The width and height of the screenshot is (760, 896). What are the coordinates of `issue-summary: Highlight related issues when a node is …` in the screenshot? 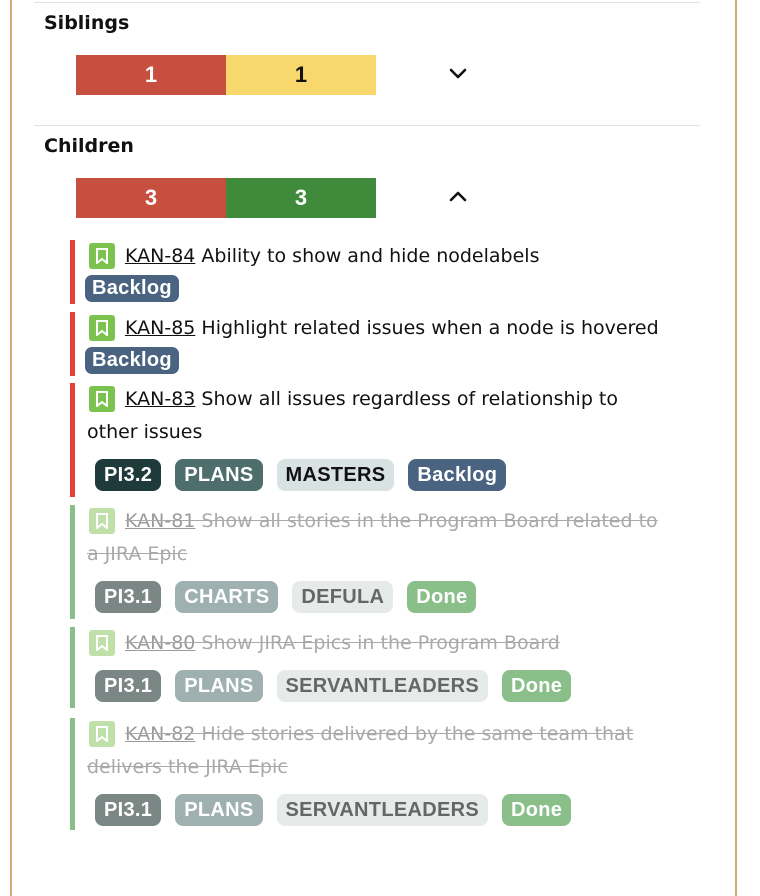 It's located at (430, 328).